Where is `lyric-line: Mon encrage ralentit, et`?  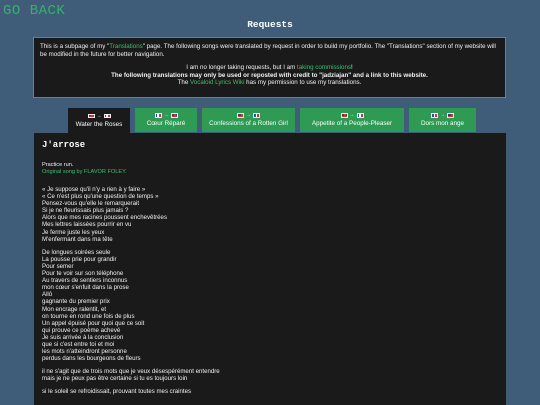
lyric-line: Mon encrage ralentit, et is located at coordinates (74, 309).